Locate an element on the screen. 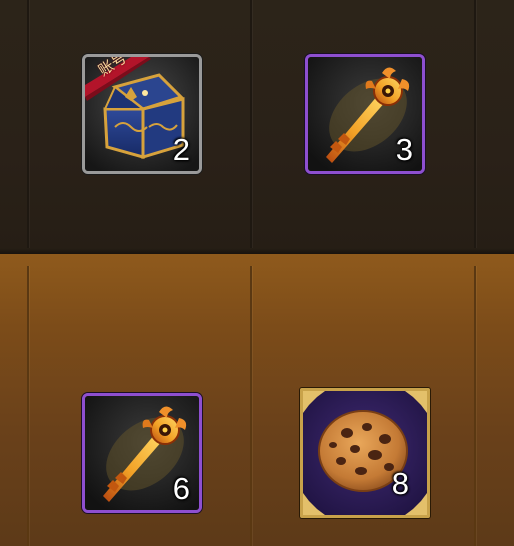 This screenshot has width=514, height=546. item-count: 8 is located at coordinates (400, 483).